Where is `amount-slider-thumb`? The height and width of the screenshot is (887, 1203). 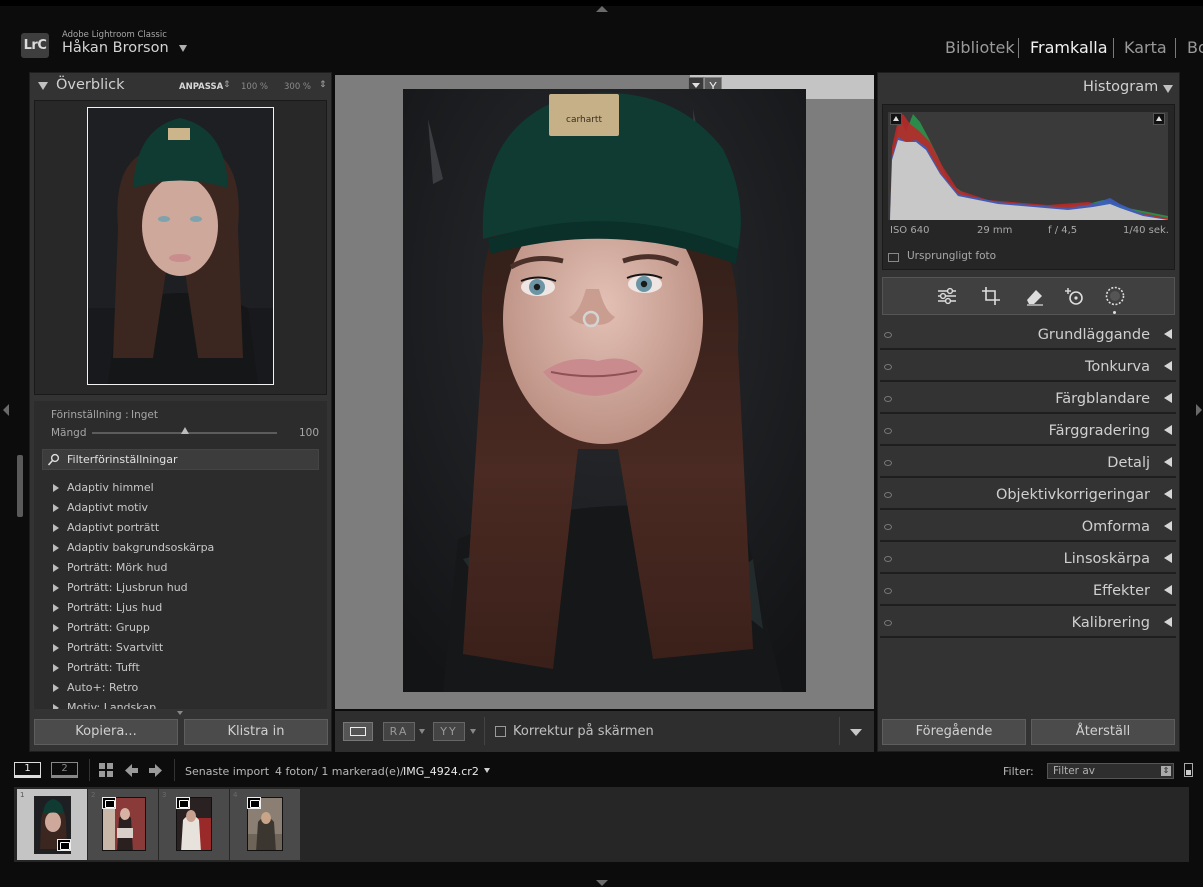 amount-slider-thumb is located at coordinates (184, 430).